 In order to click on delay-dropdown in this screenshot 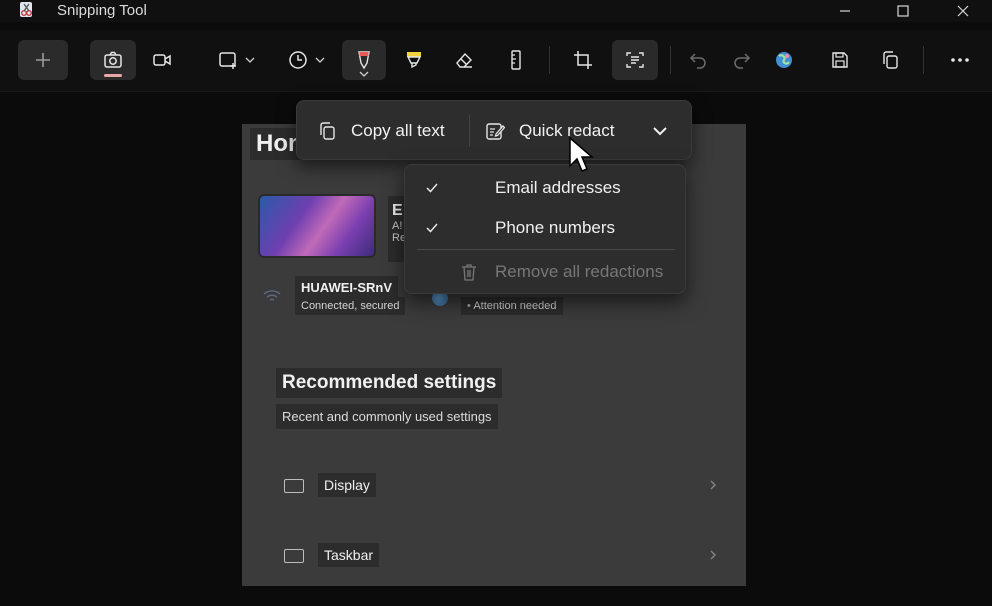, I will do `click(306, 60)`.